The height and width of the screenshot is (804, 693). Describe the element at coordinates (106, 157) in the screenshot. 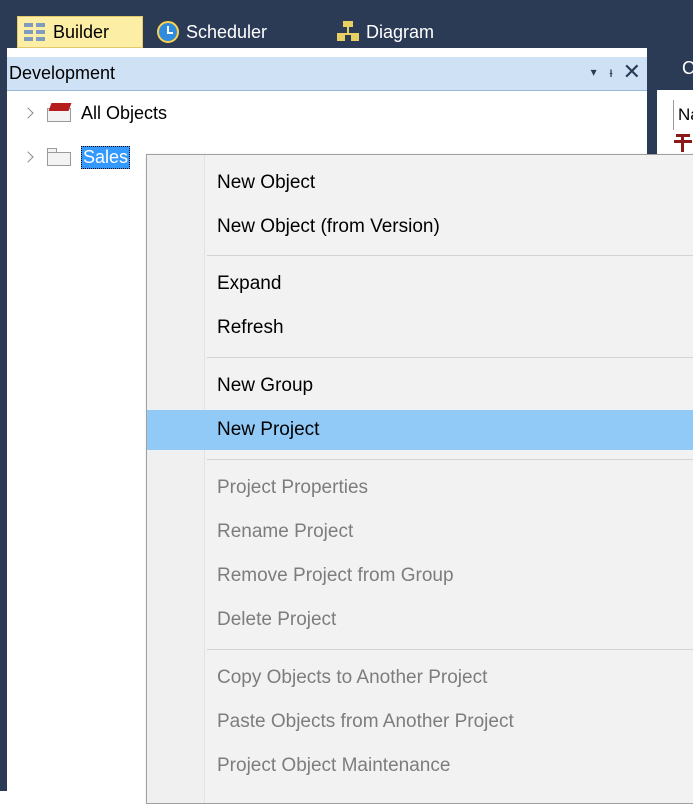

I see `tree-item-label: Sales` at that location.